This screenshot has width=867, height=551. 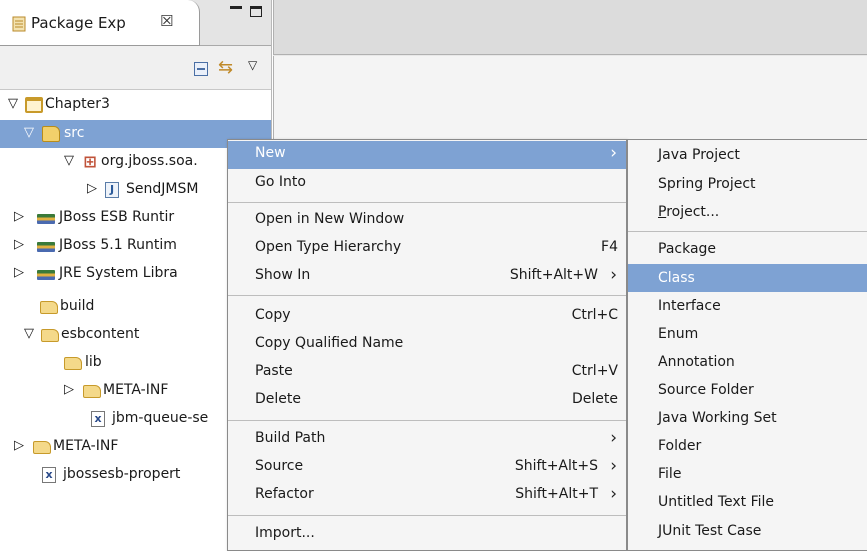 I want to click on submenu-item-label: Package, so click(x=687, y=249).